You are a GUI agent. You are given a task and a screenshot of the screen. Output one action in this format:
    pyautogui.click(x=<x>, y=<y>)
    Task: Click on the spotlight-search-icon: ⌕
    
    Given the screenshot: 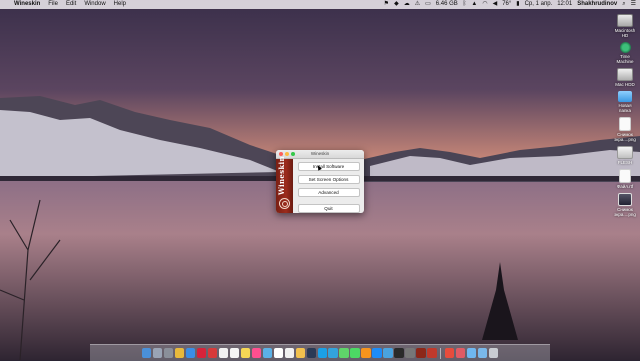 What is the action you would take?
    pyautogui.click(x=623, y=4)
    